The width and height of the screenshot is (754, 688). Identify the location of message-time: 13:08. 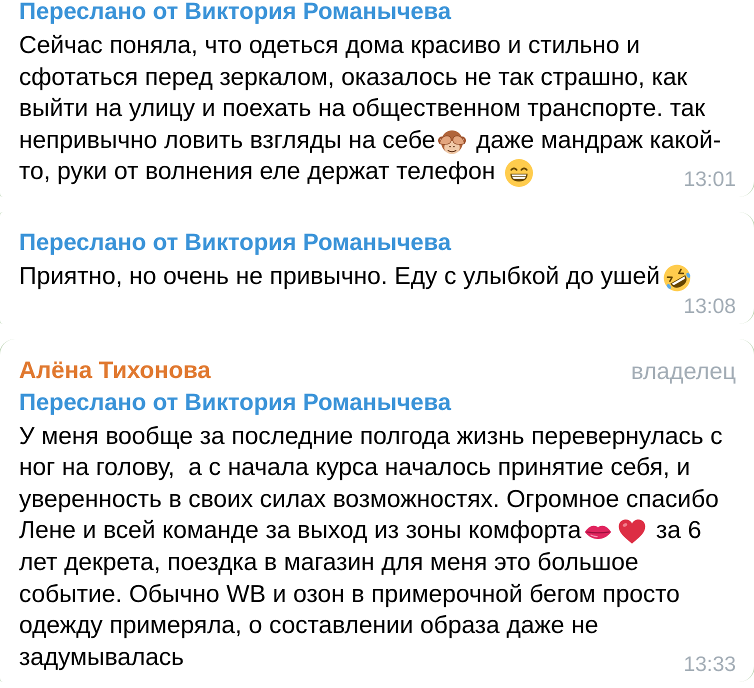
(709, 307).